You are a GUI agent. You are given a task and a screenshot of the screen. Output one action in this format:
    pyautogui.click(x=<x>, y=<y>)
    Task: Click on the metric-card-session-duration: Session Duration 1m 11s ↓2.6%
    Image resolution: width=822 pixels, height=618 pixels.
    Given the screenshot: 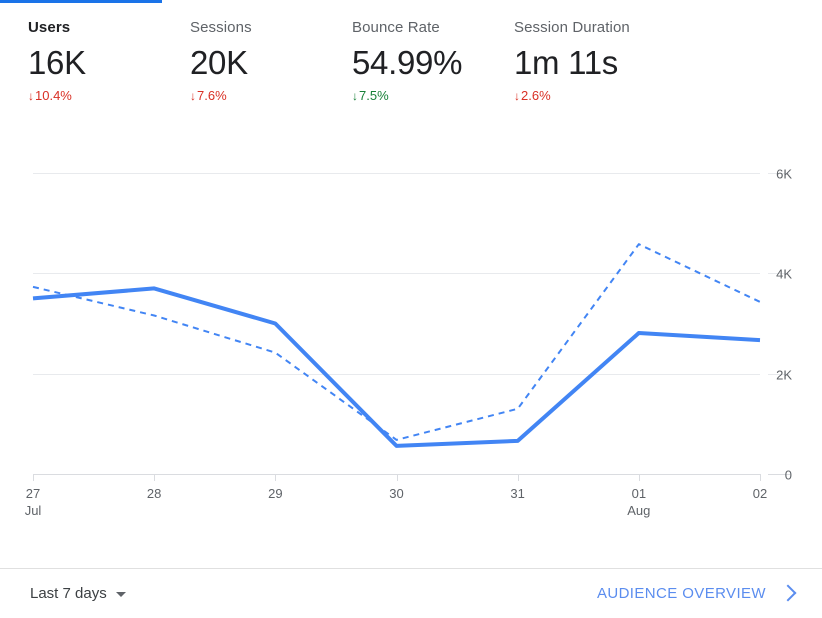 What is the action you would take?
    pyautogui.click(x=586, y=73)
    